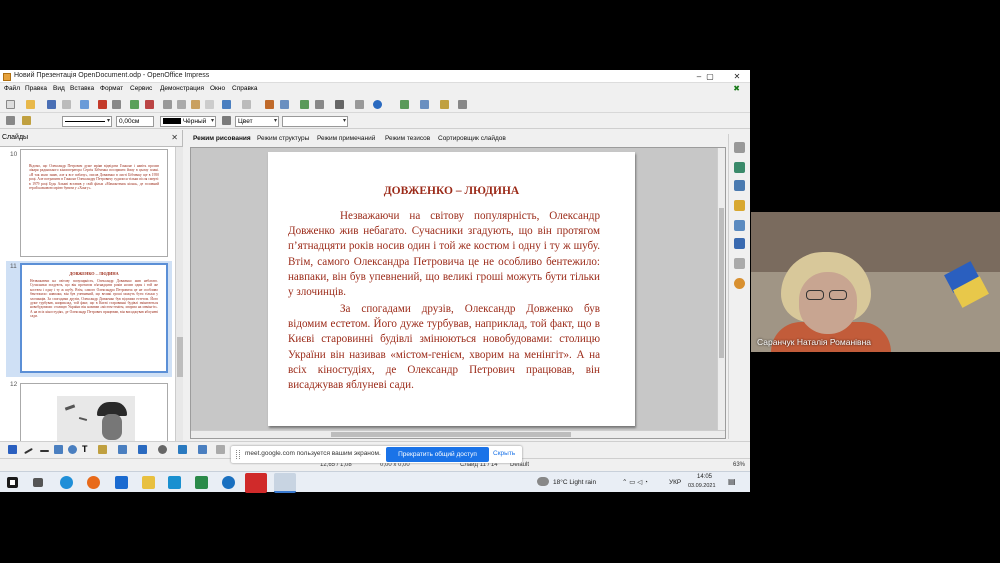 Image resolution: width=1000 pixels, height=563 pixels. I want to click on properties-icon, so click(739, 167).